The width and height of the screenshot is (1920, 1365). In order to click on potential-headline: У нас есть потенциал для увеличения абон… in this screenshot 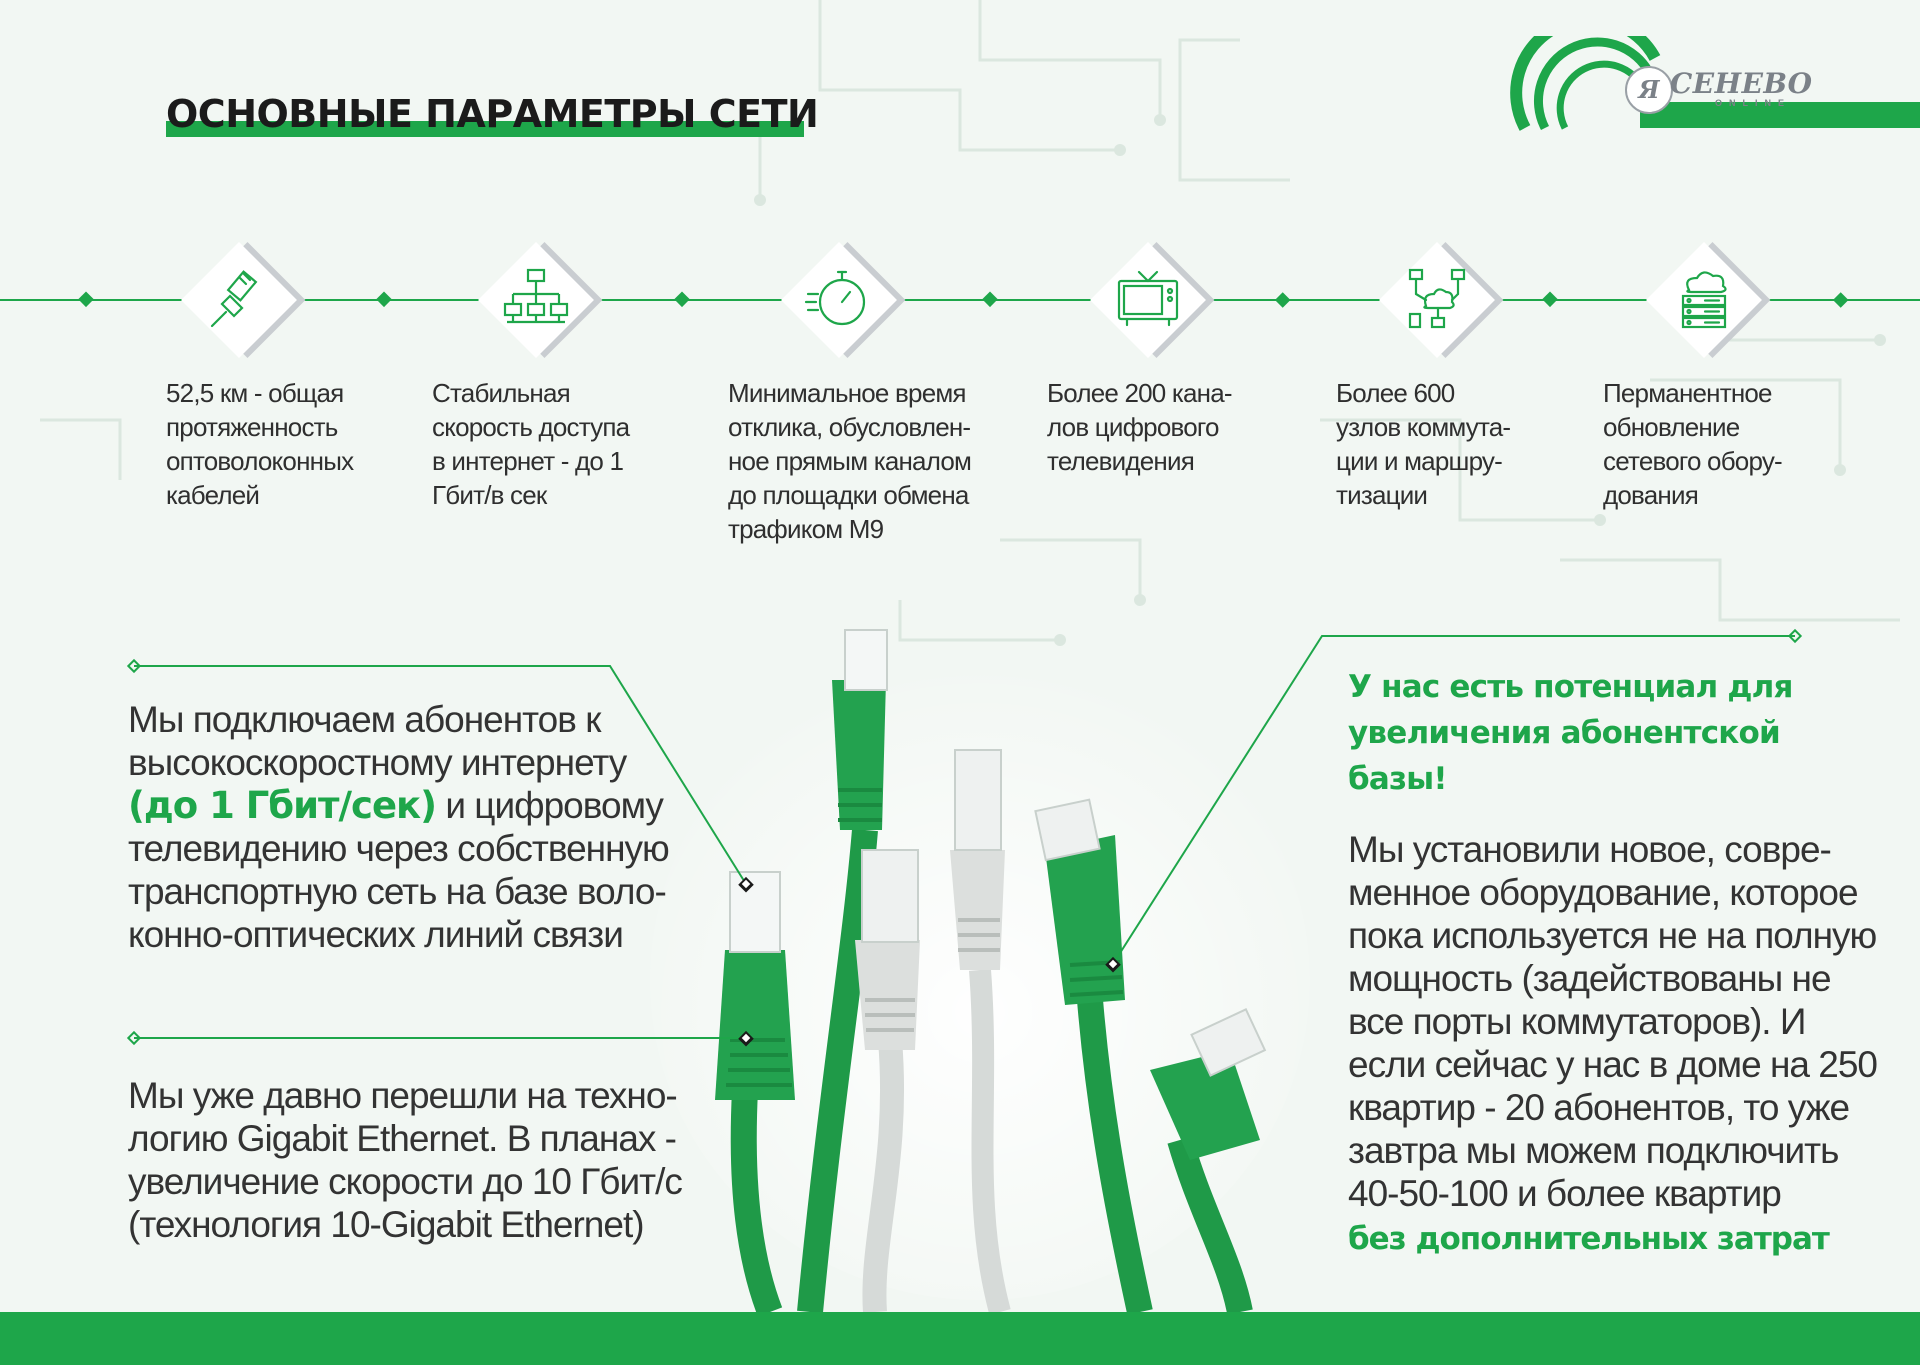, I will do `click(1570, 733)`.